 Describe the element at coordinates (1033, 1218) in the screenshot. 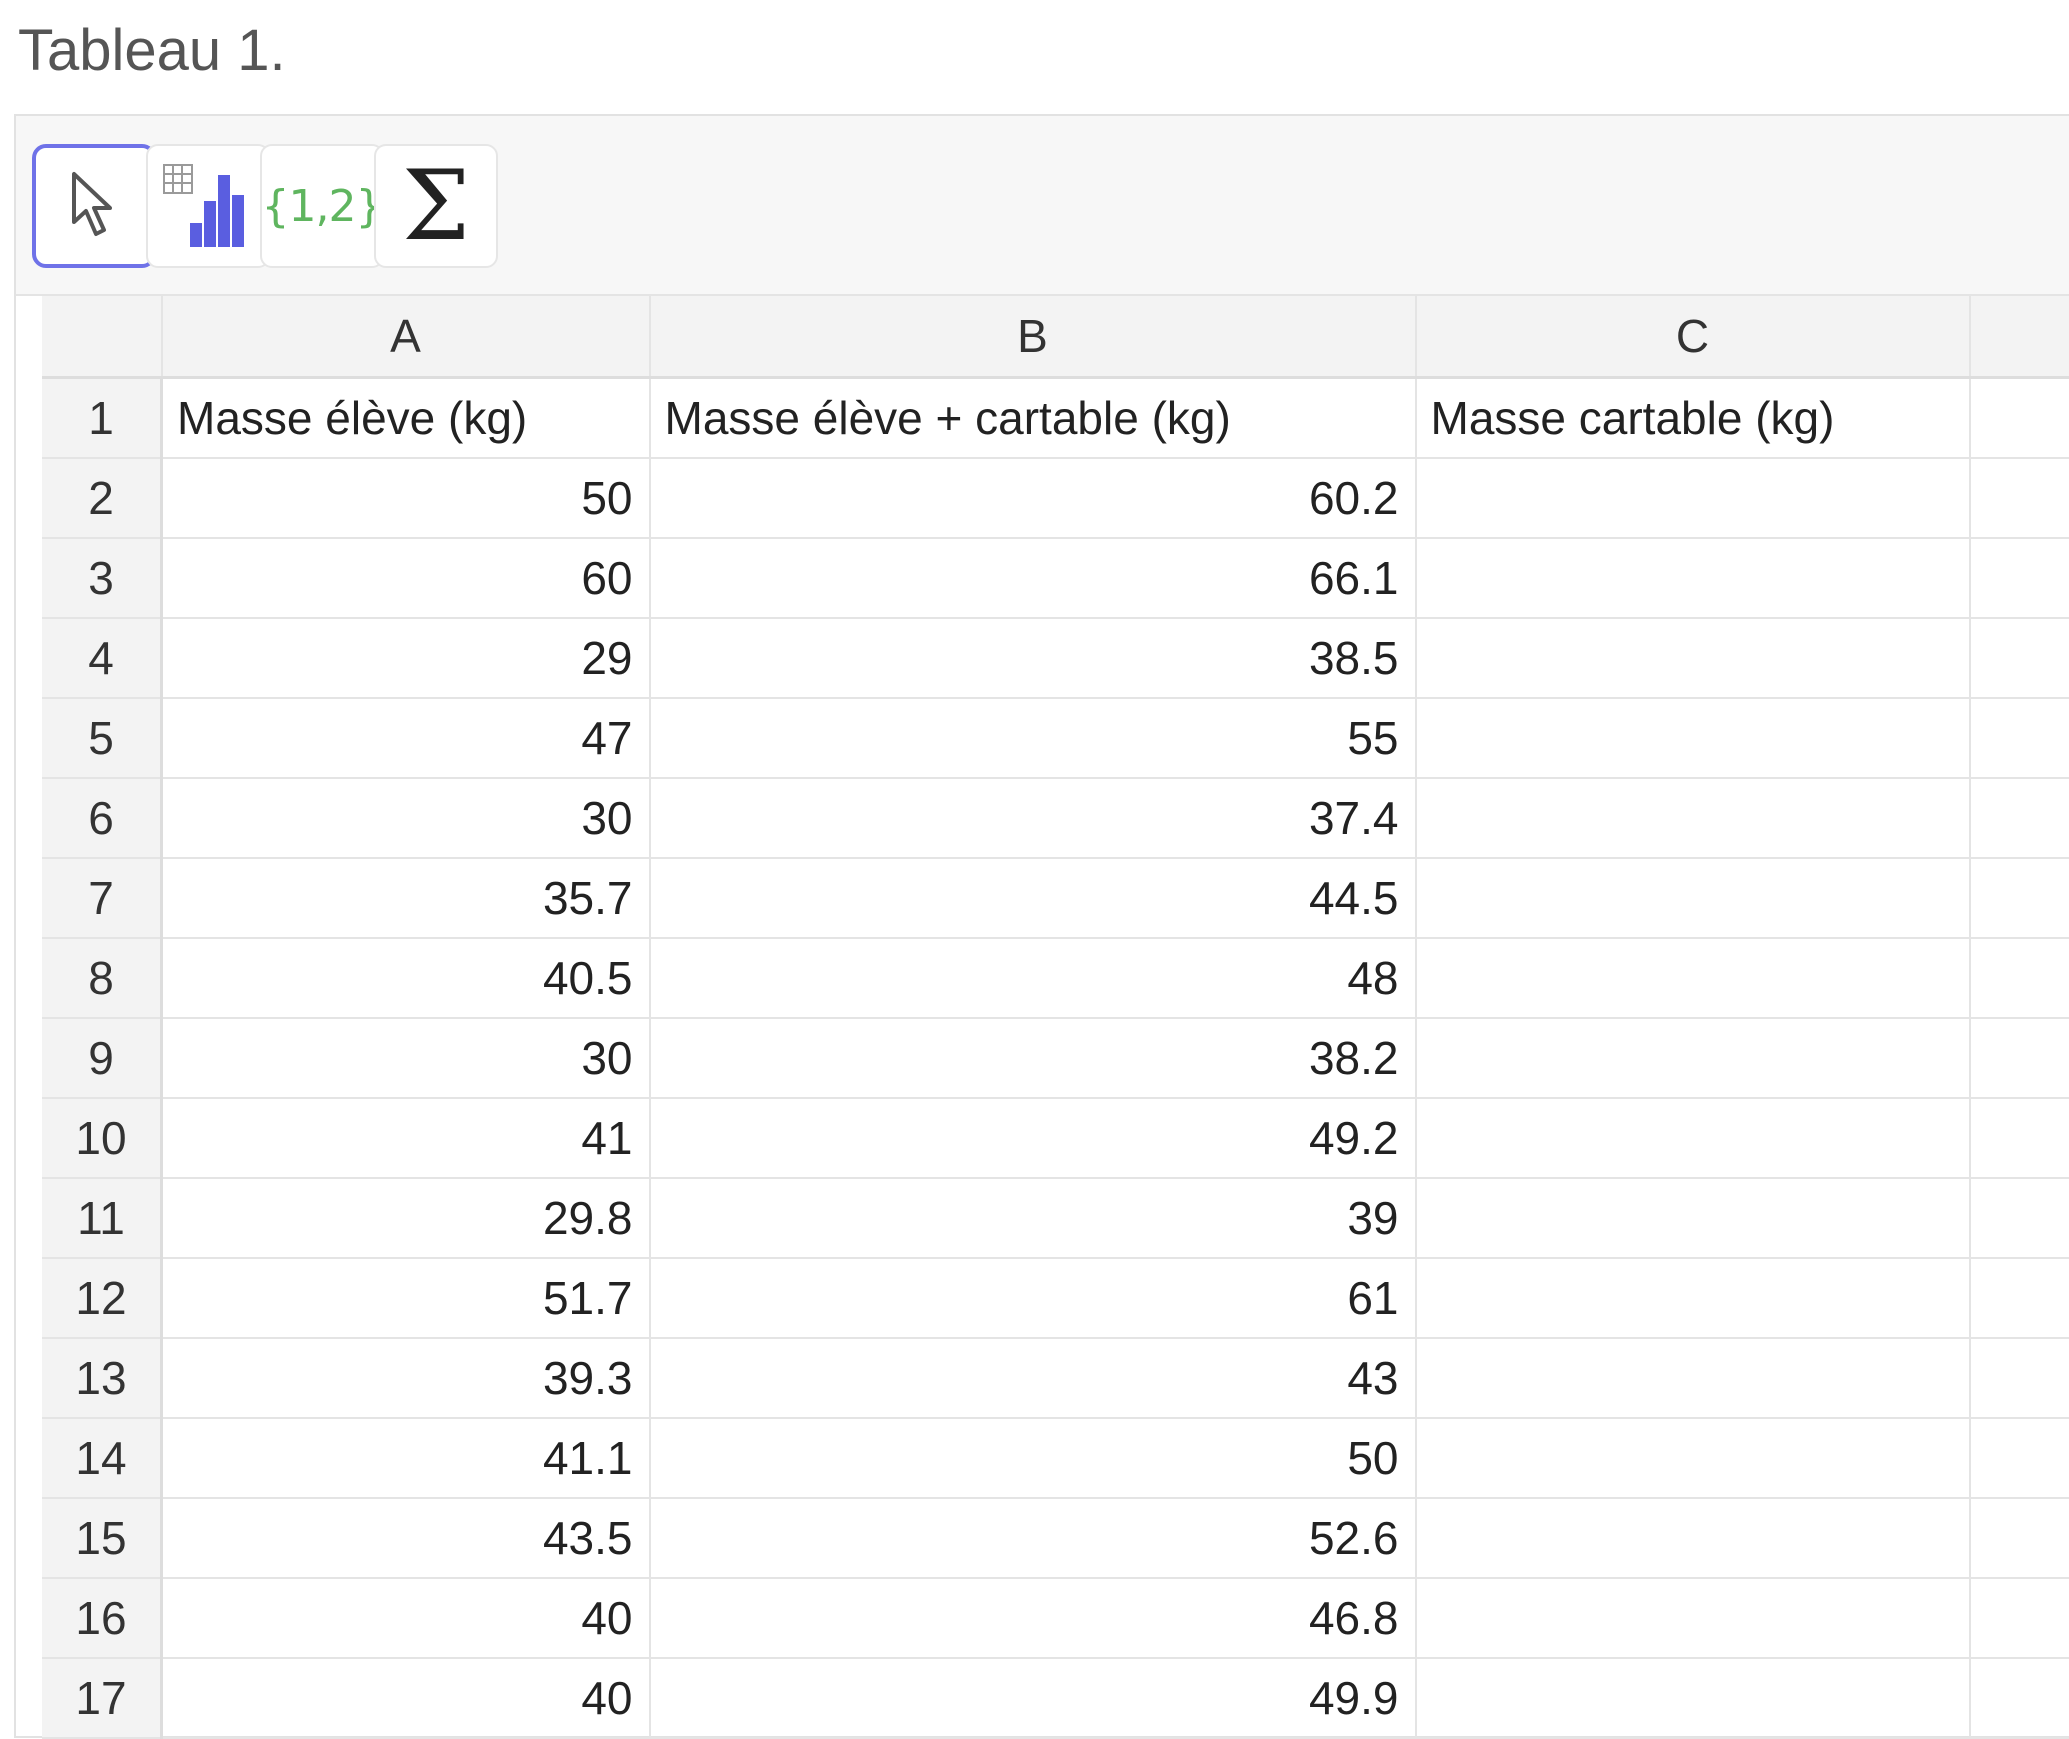

I see `cell-b: 39` at that location.